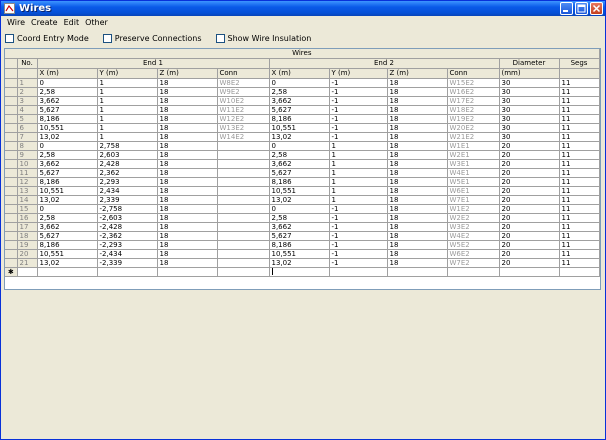 The image size is (606, 440). What do you see at coordinates (303, 8) in the screenshot?
I see `title-bar: Wires` at bounding box center [303, 8].